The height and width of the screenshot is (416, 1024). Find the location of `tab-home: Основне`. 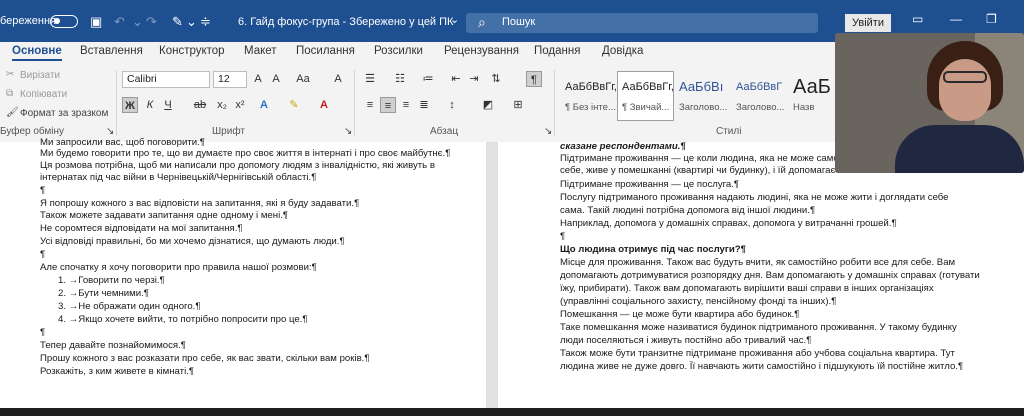

tab-home: Основне is located at coordinates (37, 53).